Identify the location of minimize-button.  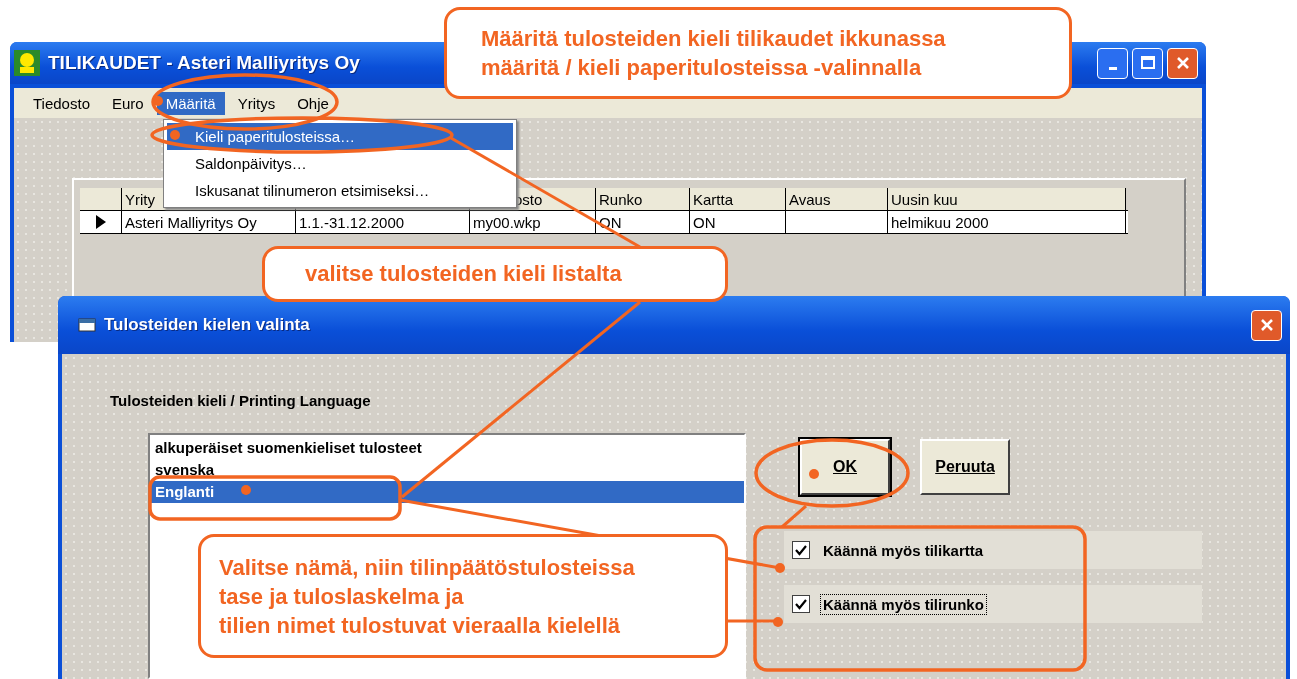
(1112, 63).